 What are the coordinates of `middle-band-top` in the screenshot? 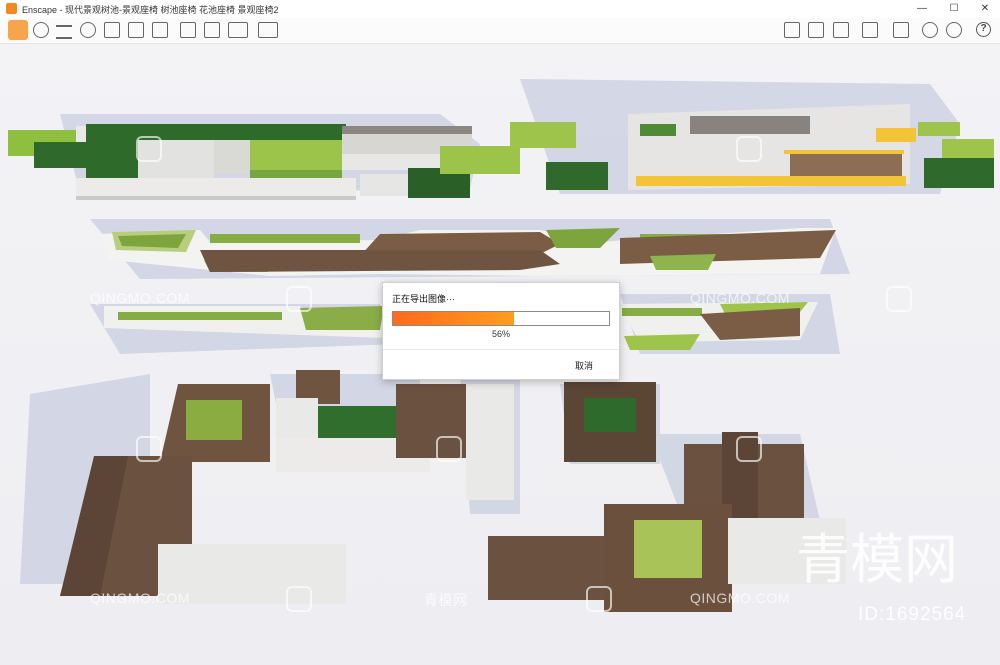 It's located at (468, 252).